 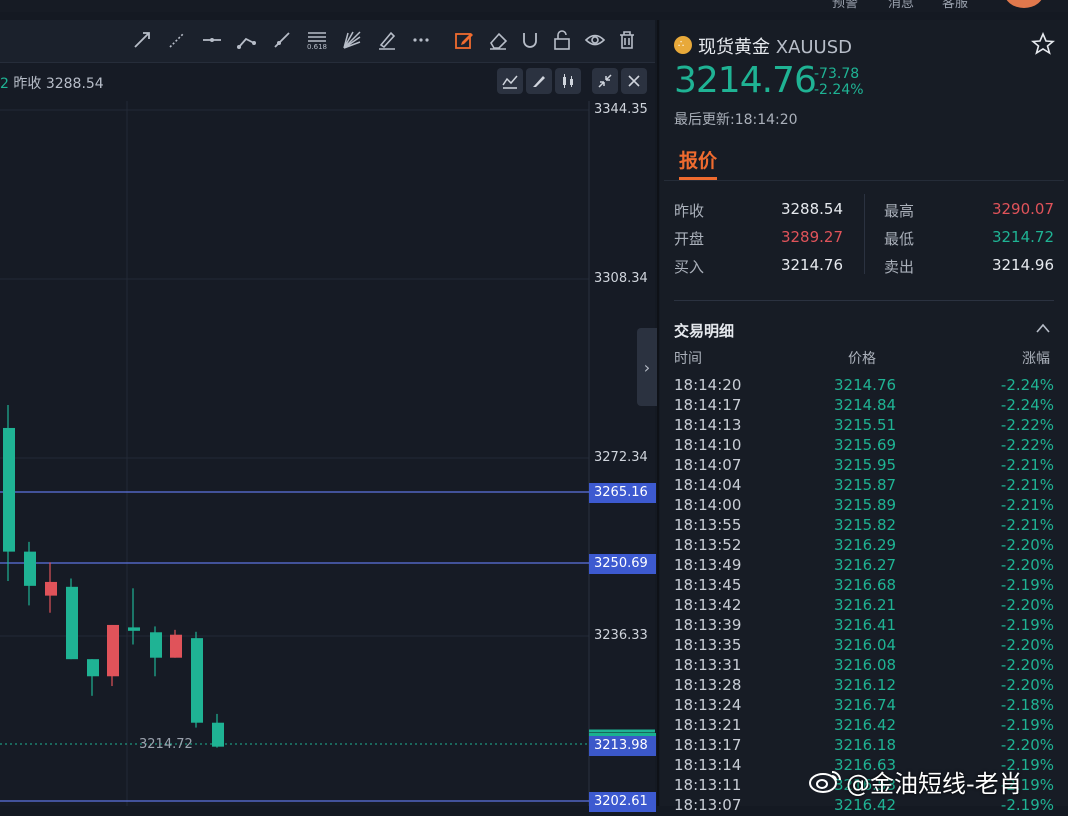 What do you see at coordinates (811, 237) in the screenshot?
I see `open-value: 3289.27` at bounding box center [811, 237].